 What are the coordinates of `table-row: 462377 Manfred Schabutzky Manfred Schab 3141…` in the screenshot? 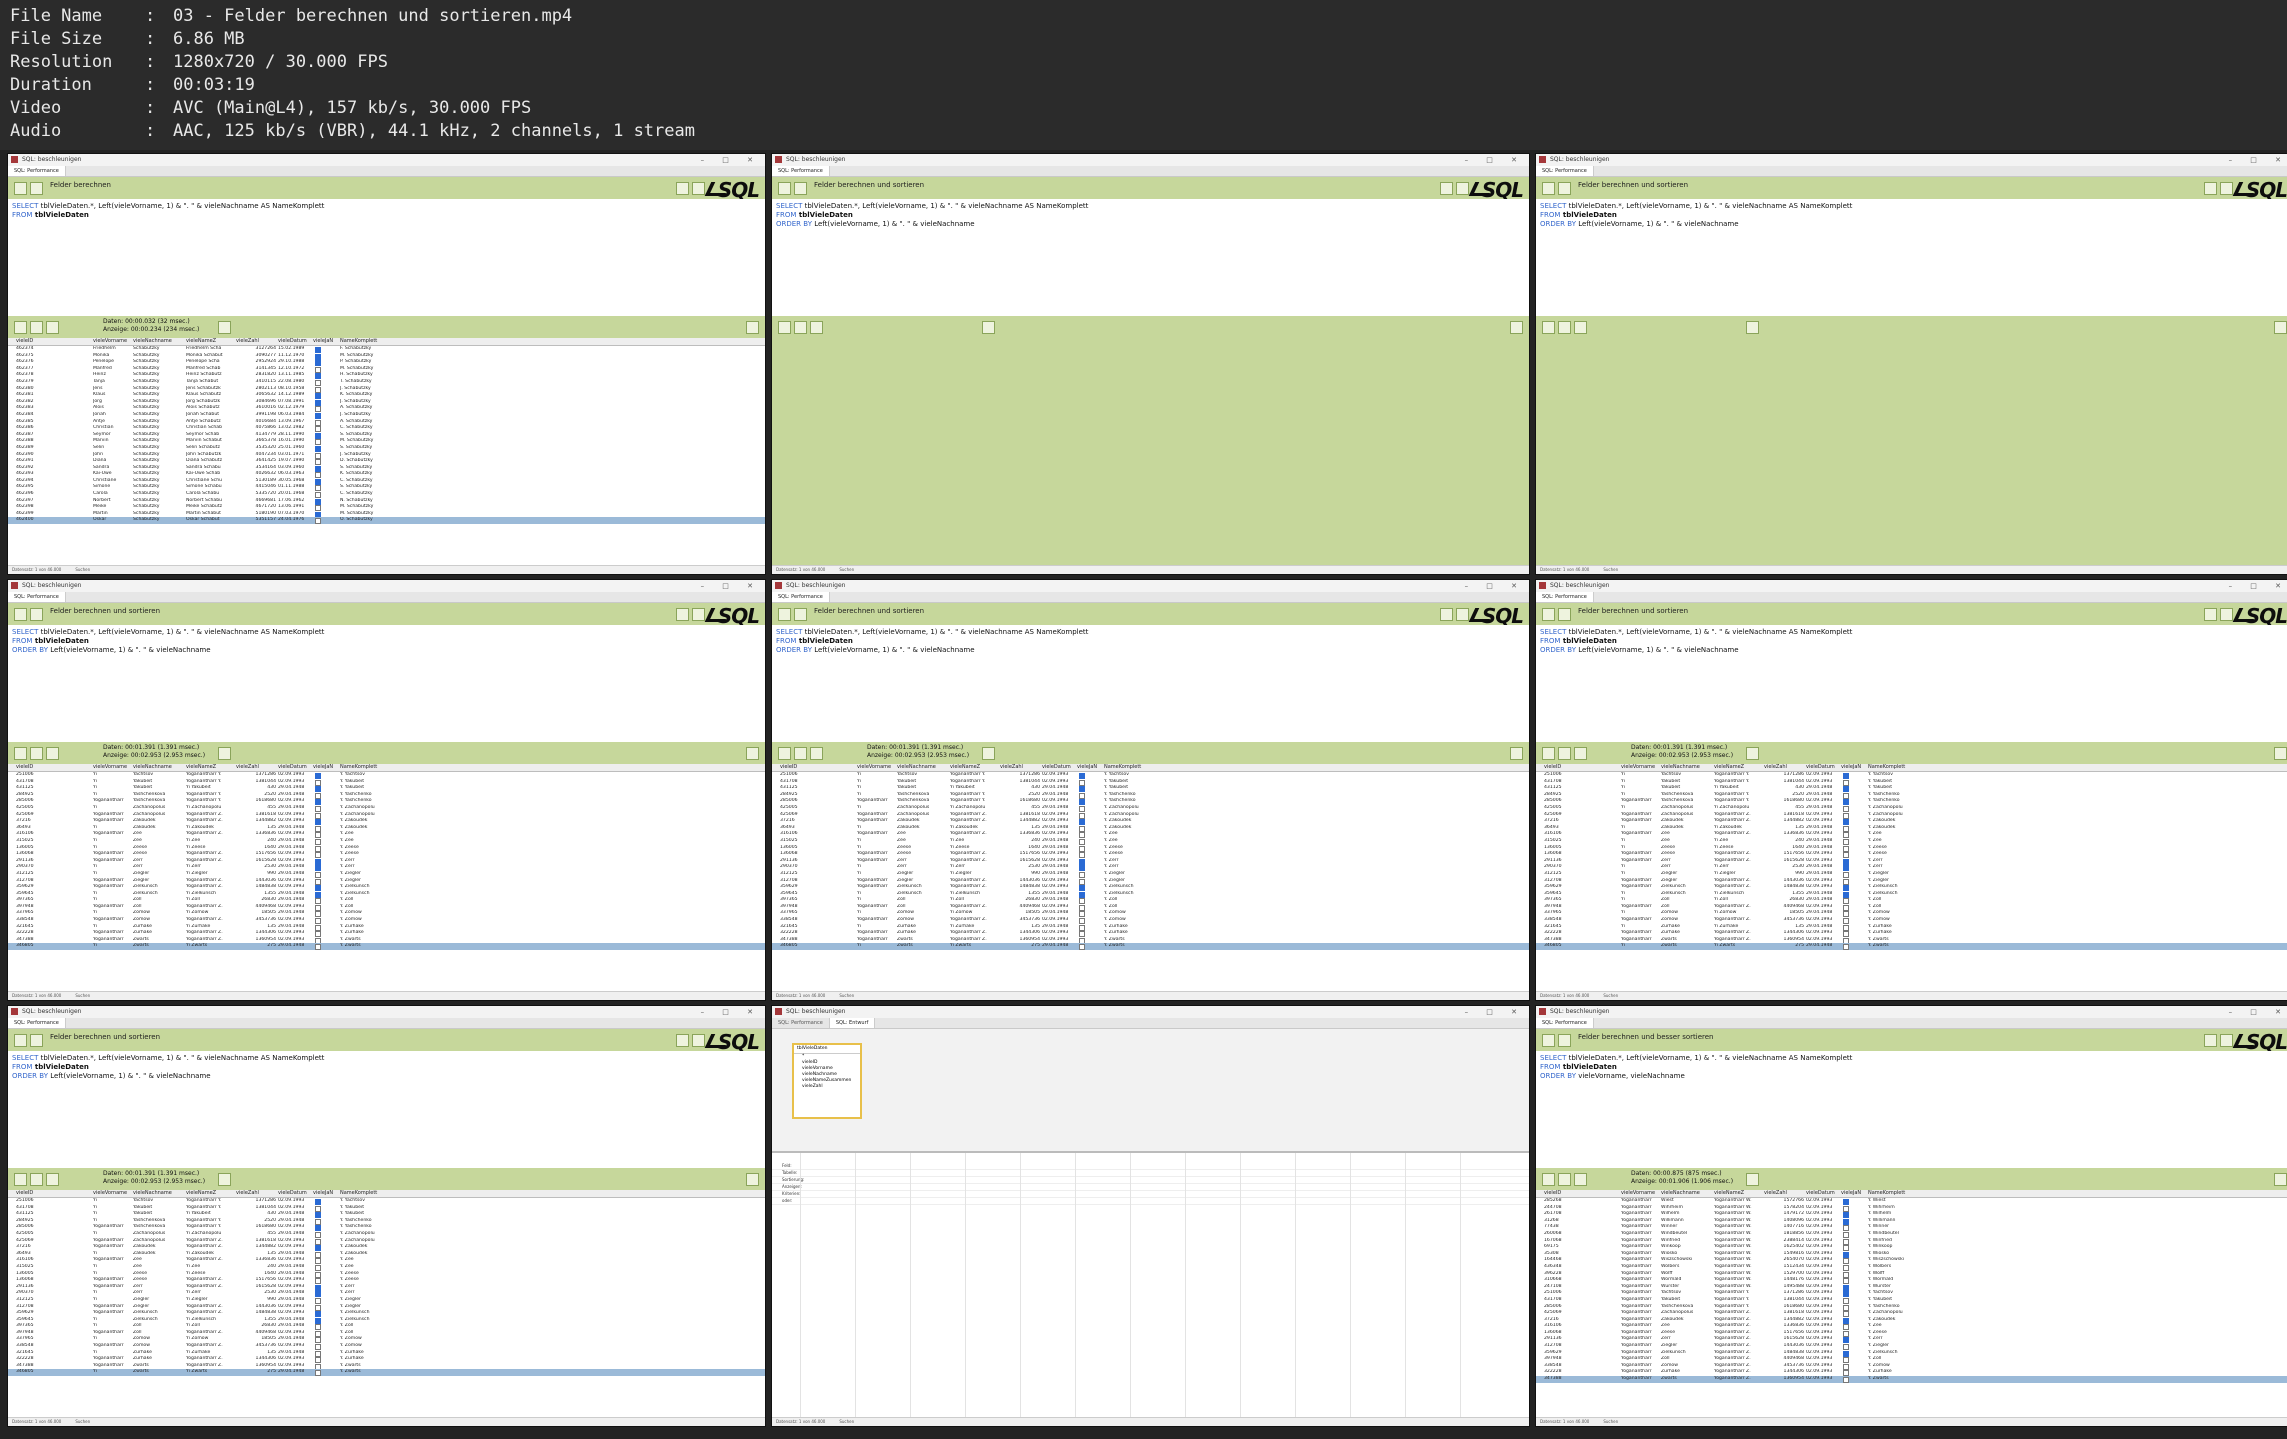 It's located at (386, 369).